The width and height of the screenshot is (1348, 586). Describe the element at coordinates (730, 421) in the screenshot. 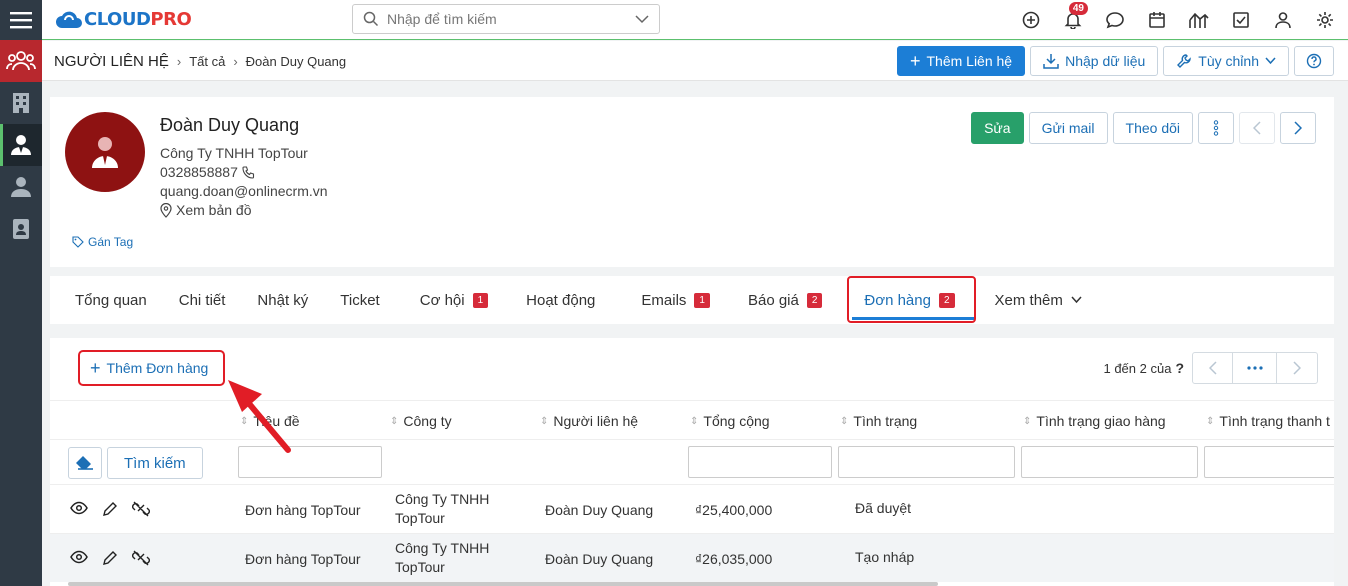

I see `column-header-total: ⇕ Tổng cộng` at that location.